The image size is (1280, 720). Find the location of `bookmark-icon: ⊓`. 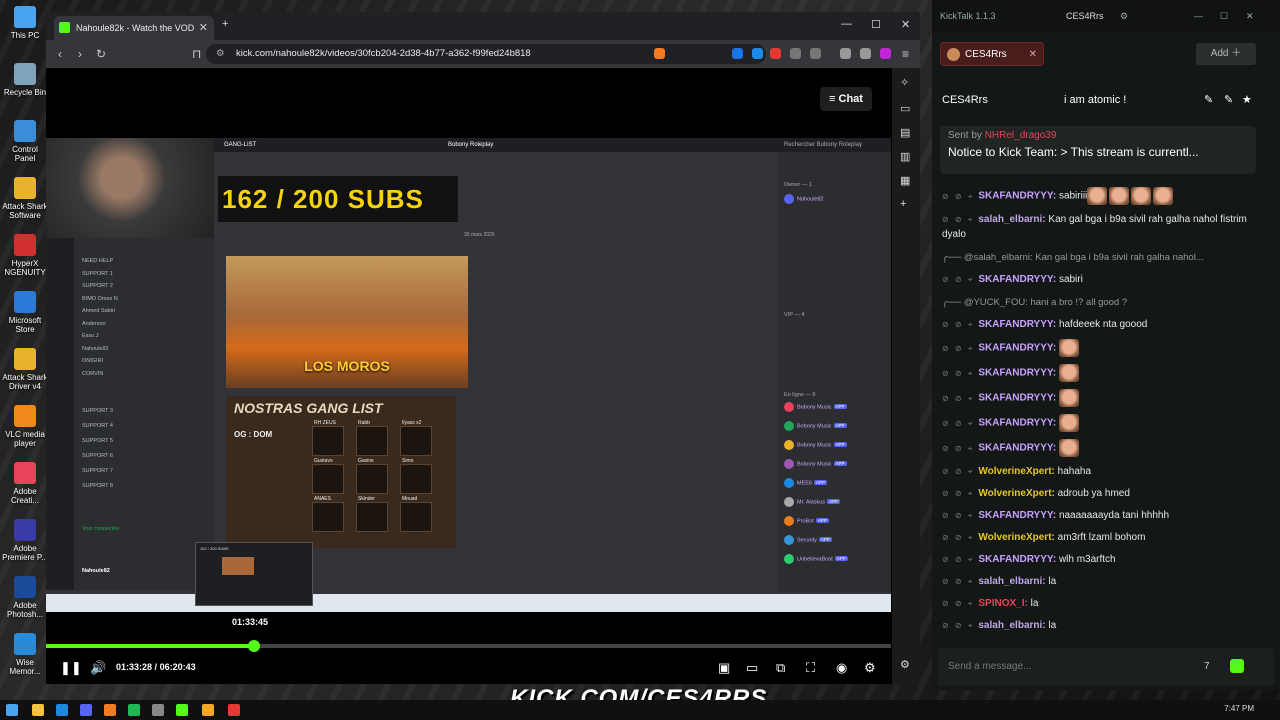

bookmark-icon: ⊓ is located at coordinates (196, 54).